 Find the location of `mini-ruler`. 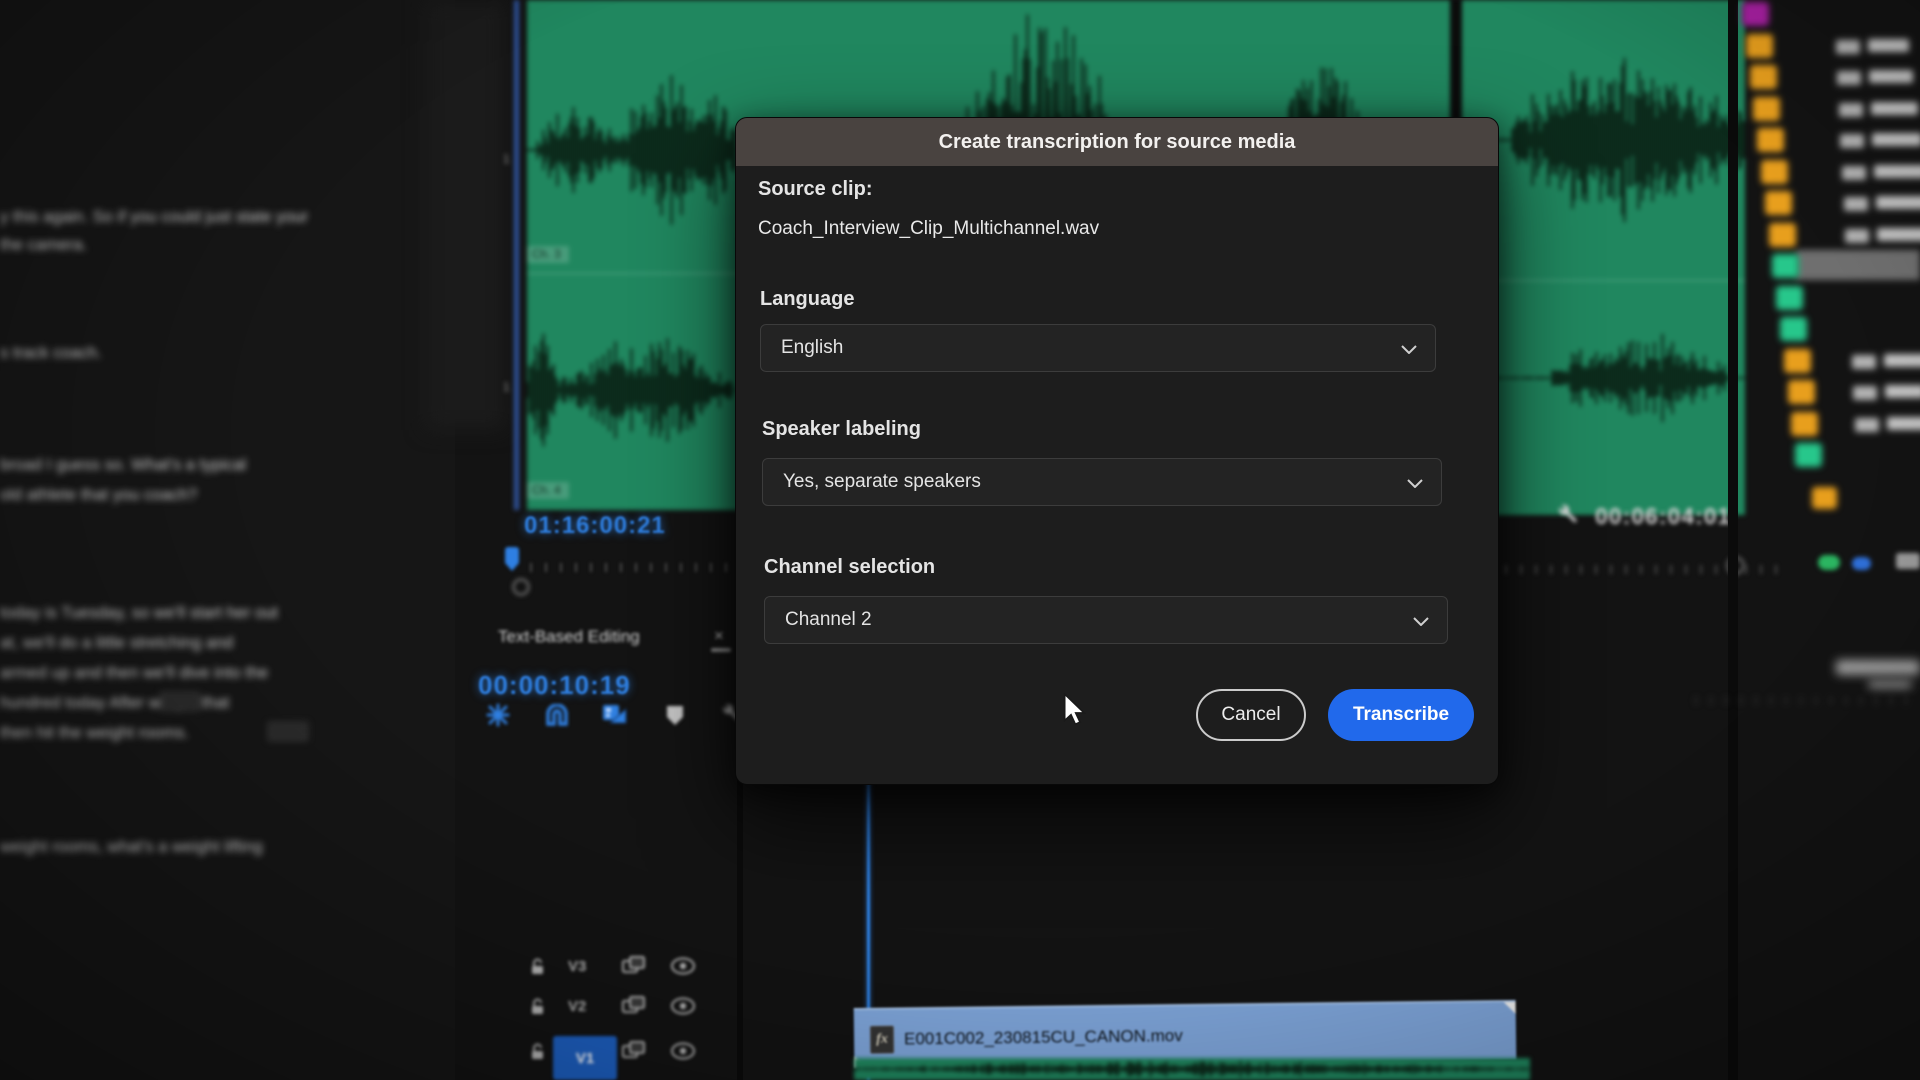

mini-ruler is located at coordinates (1807, 700).